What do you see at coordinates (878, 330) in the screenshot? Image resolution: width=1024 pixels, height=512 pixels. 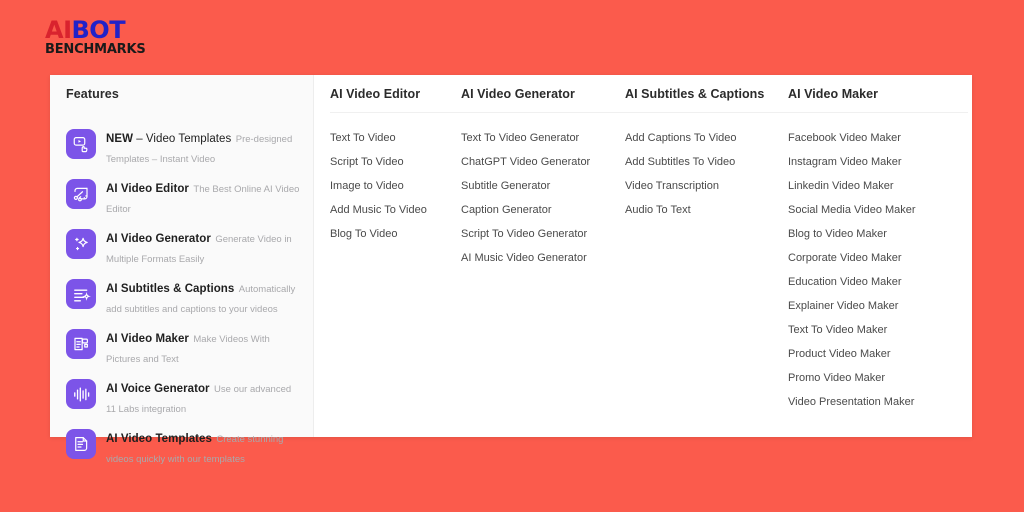 I see `link-text-to-video-maker: Text To Video Maker` at bounding box center [878, 330].